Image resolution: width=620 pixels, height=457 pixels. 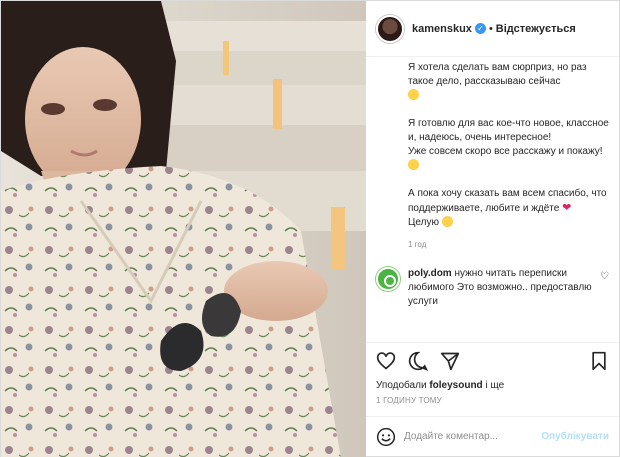 I want to click on red-heart-icon: ❤, so click(x=567, y=208).